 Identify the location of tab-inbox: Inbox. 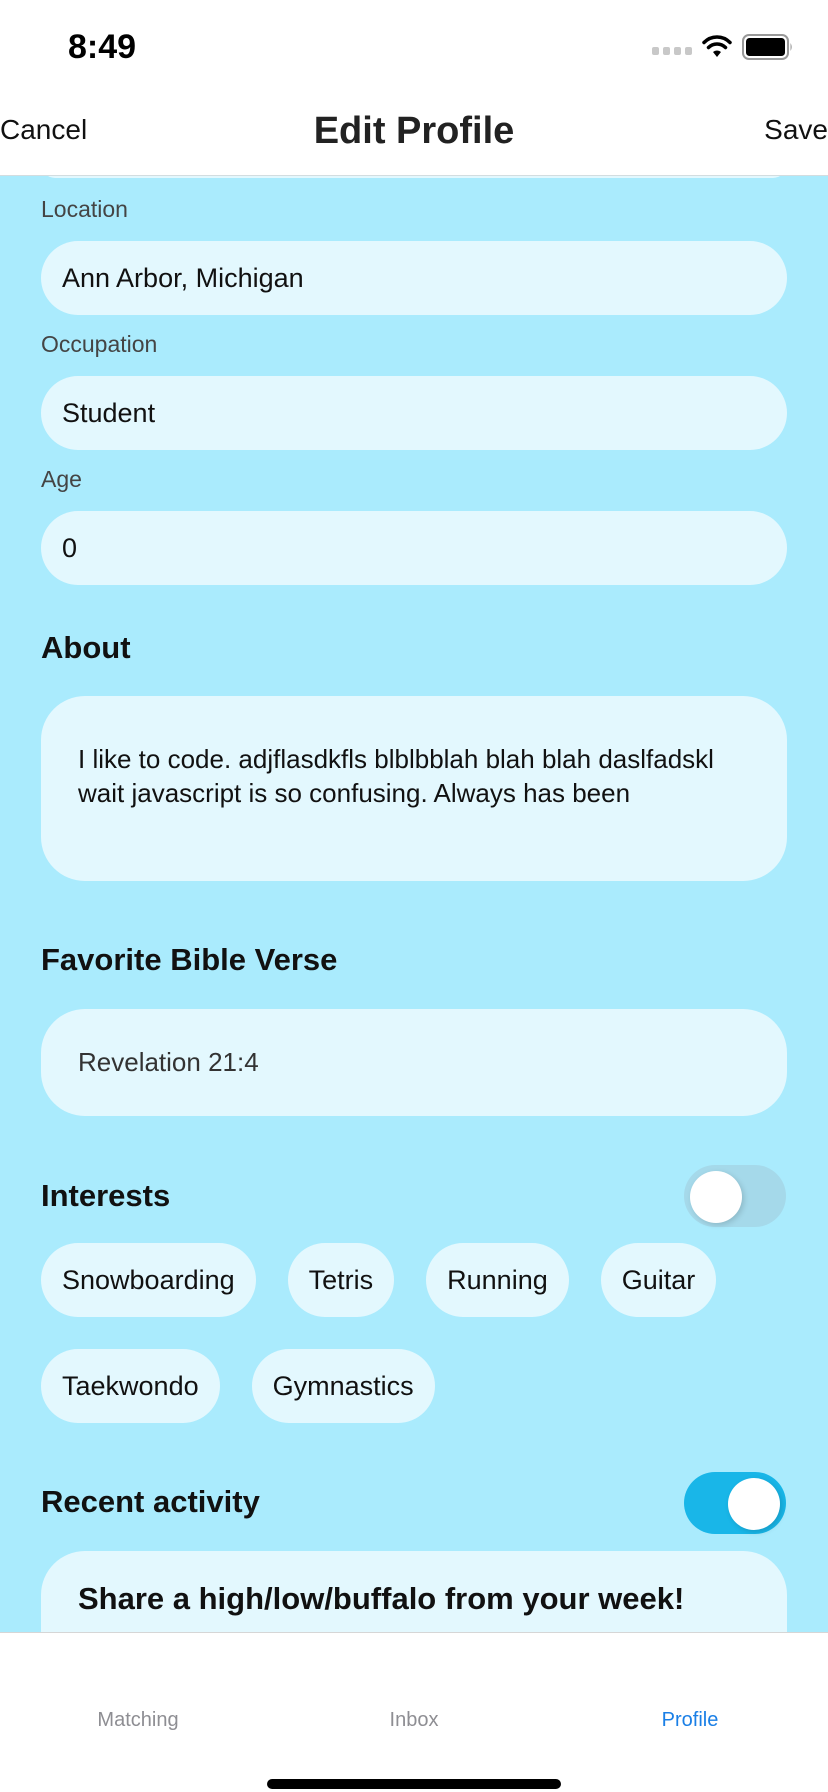
(414, 1720).